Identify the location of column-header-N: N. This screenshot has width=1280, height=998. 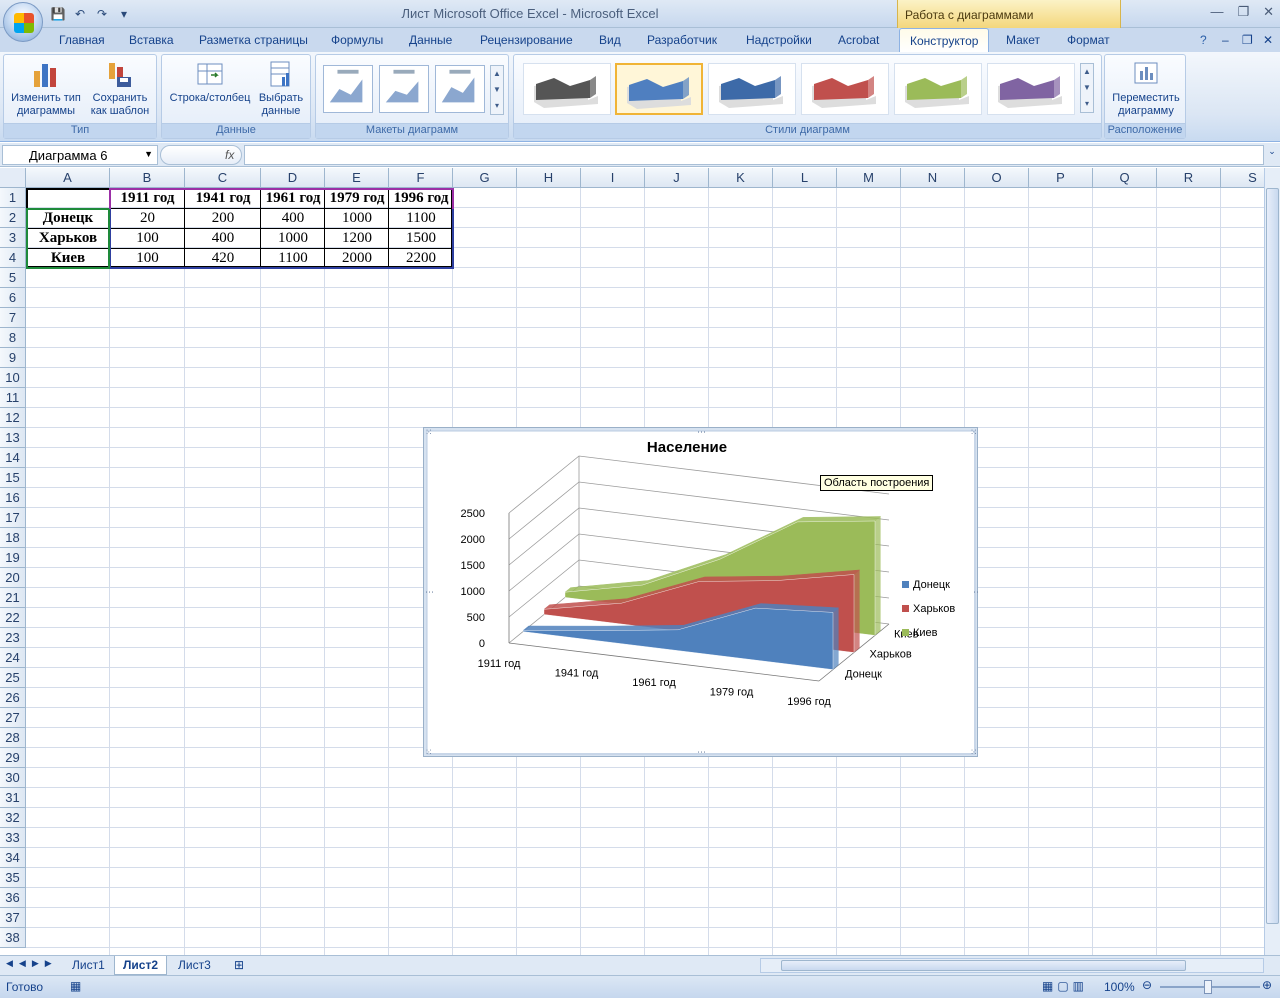
(933, 178).